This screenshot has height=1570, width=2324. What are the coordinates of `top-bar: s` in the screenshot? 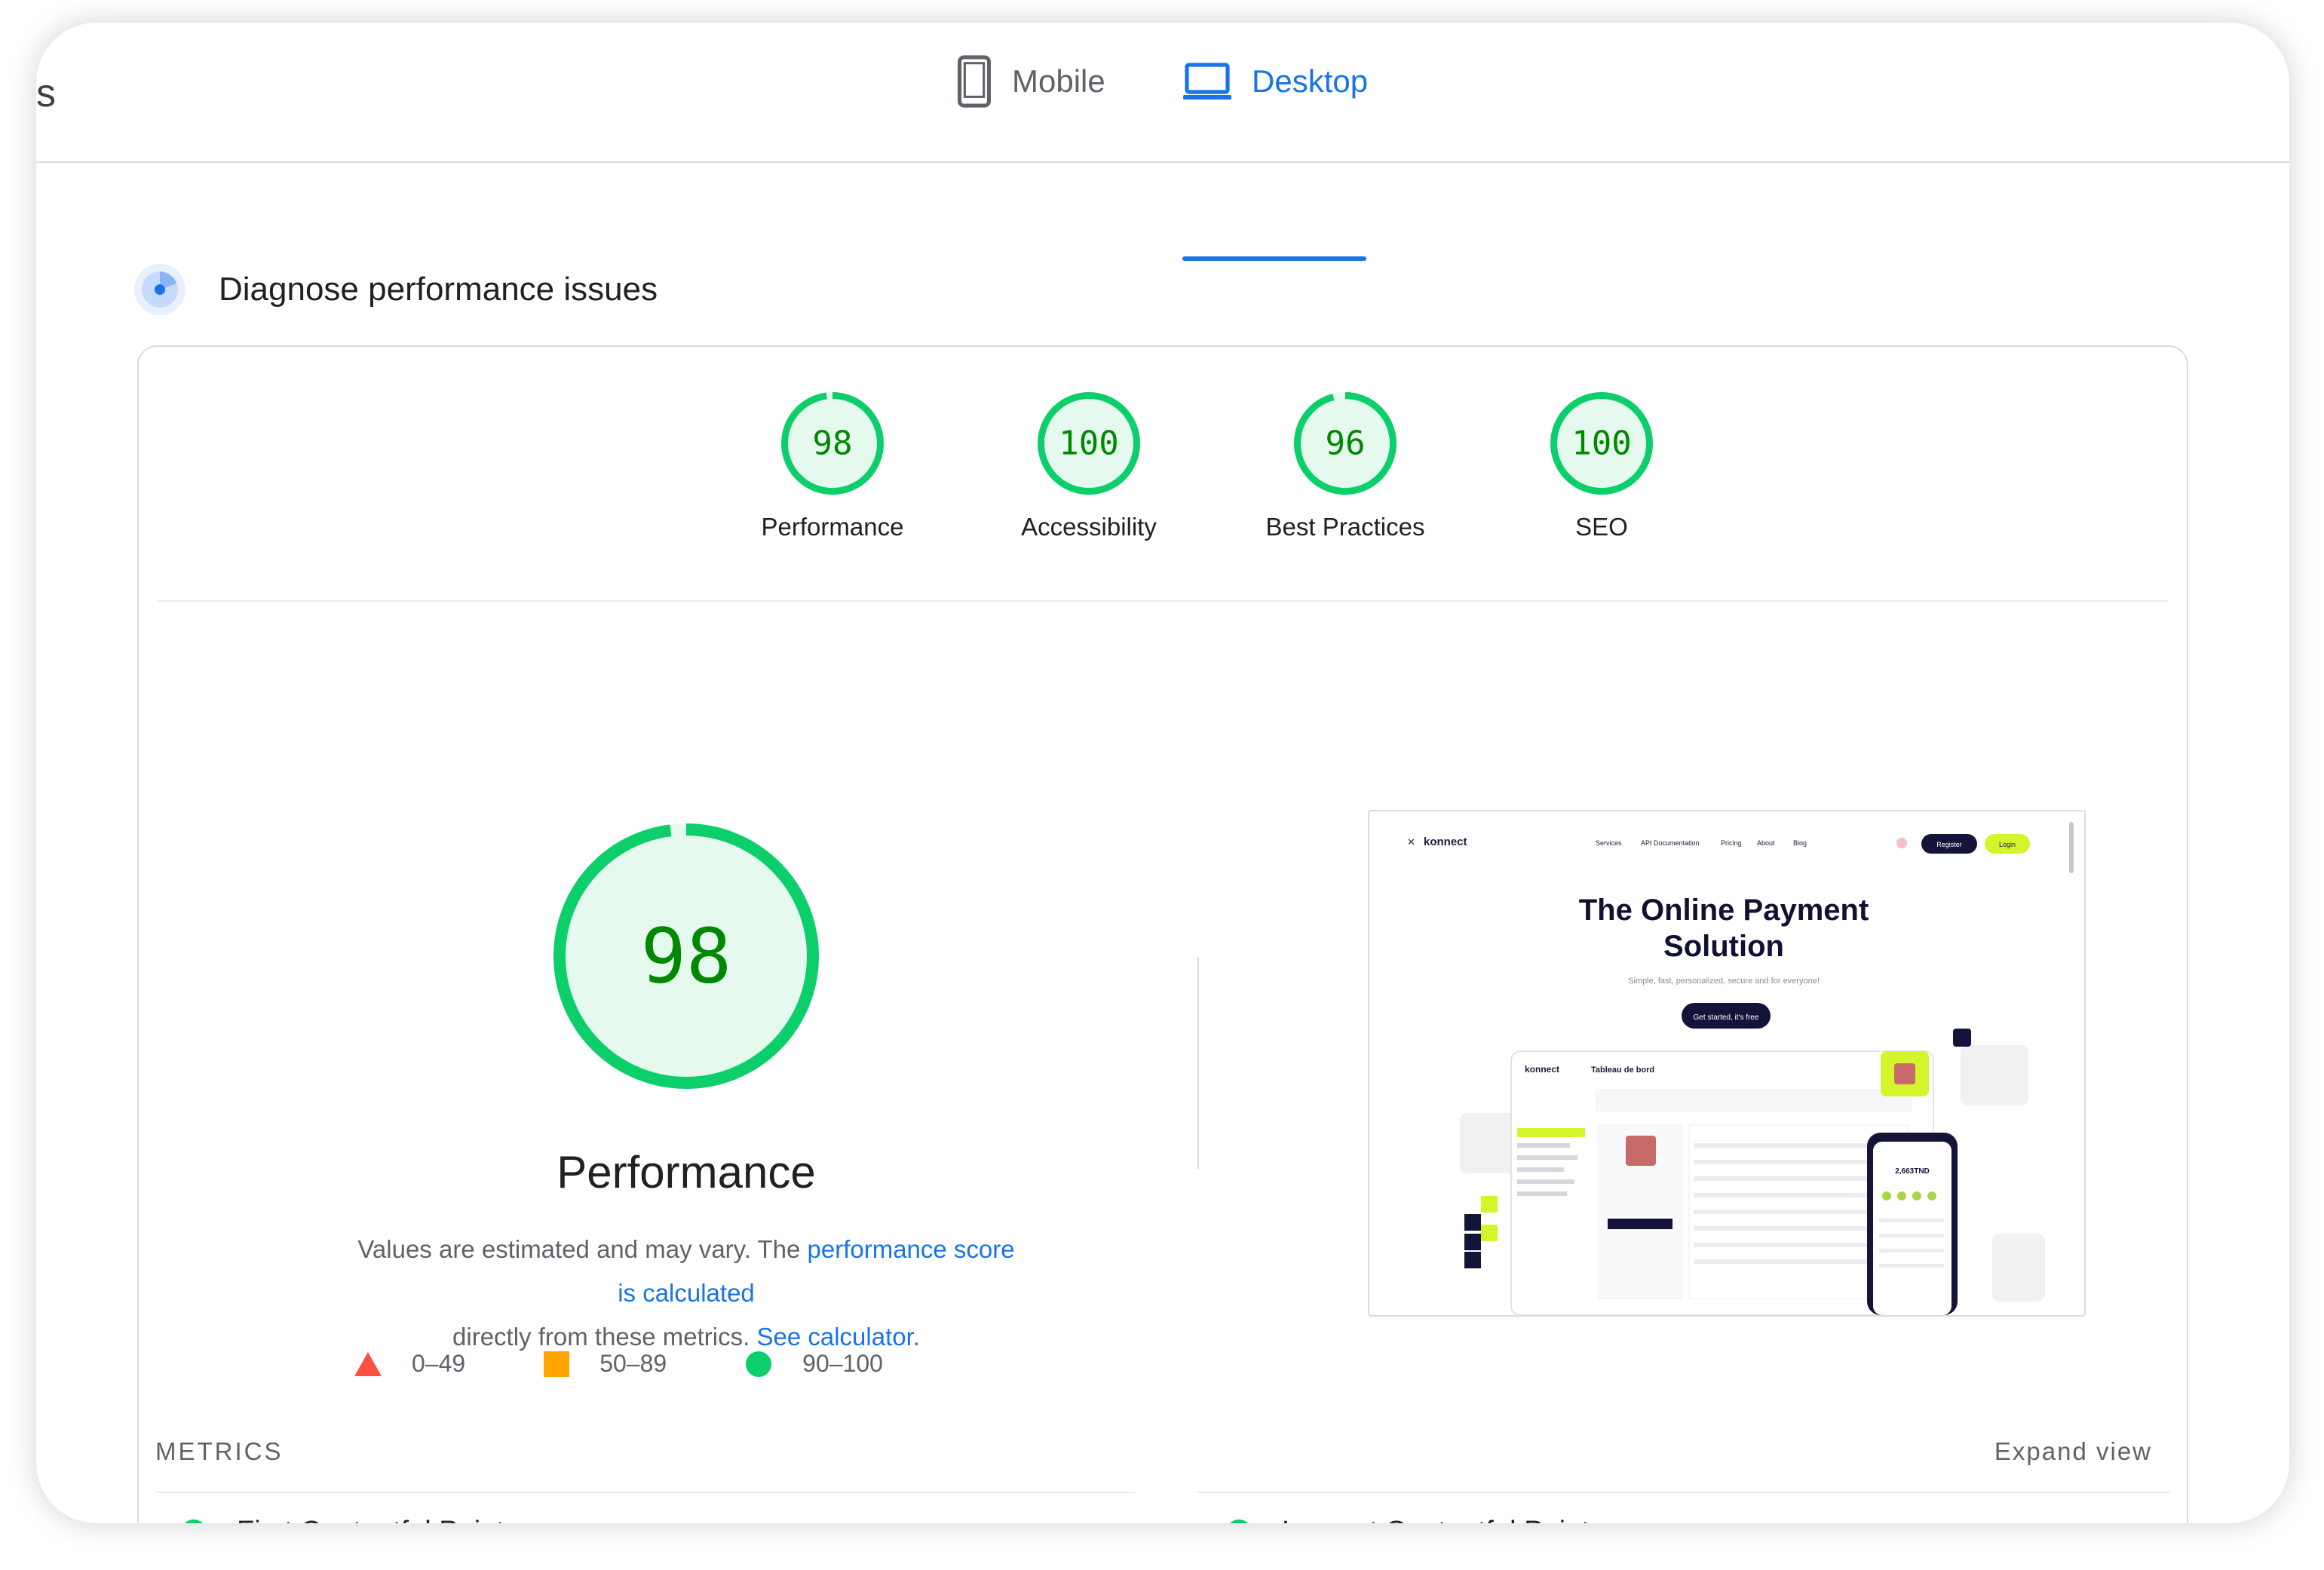 It's located at (1162, 93).